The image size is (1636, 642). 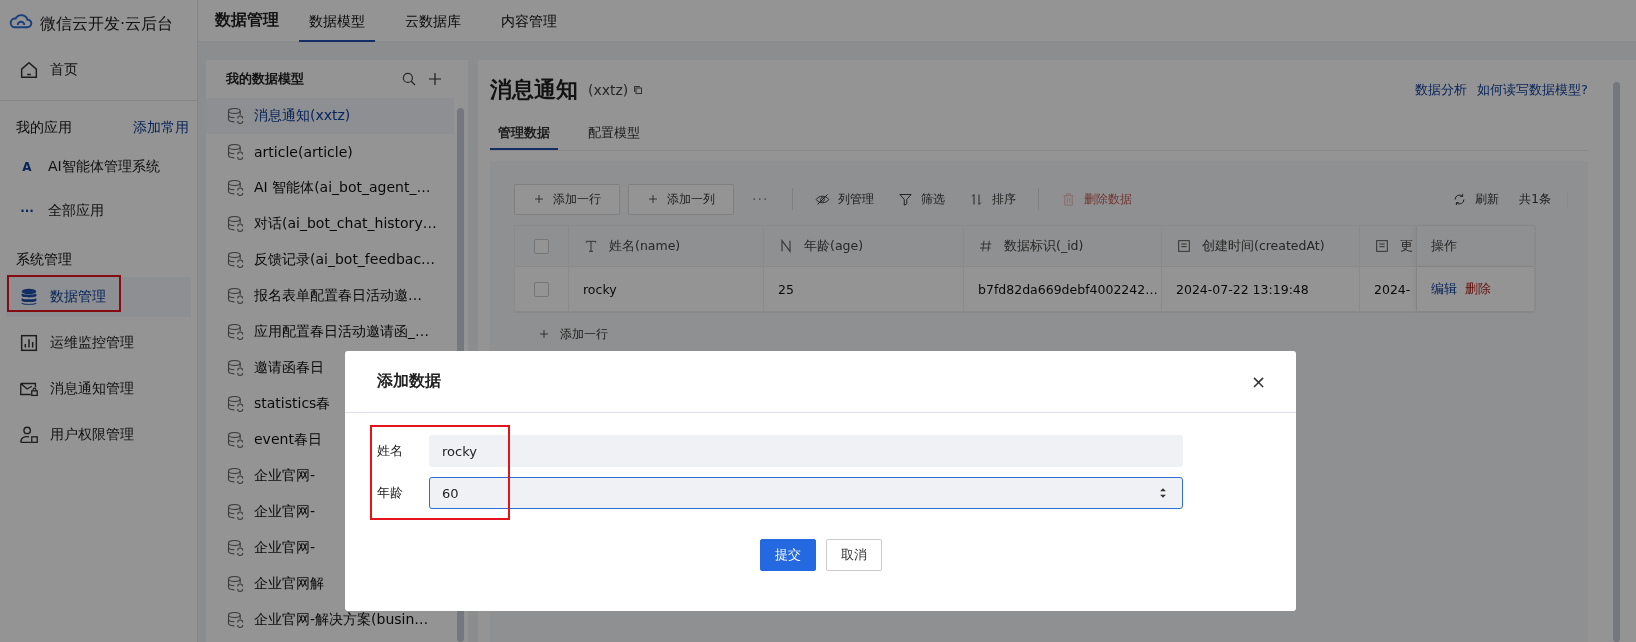 What do you see at coordinates (29, 435) in the screenshot?
I see `user-lock-icon` at bounding box center [29, 435].